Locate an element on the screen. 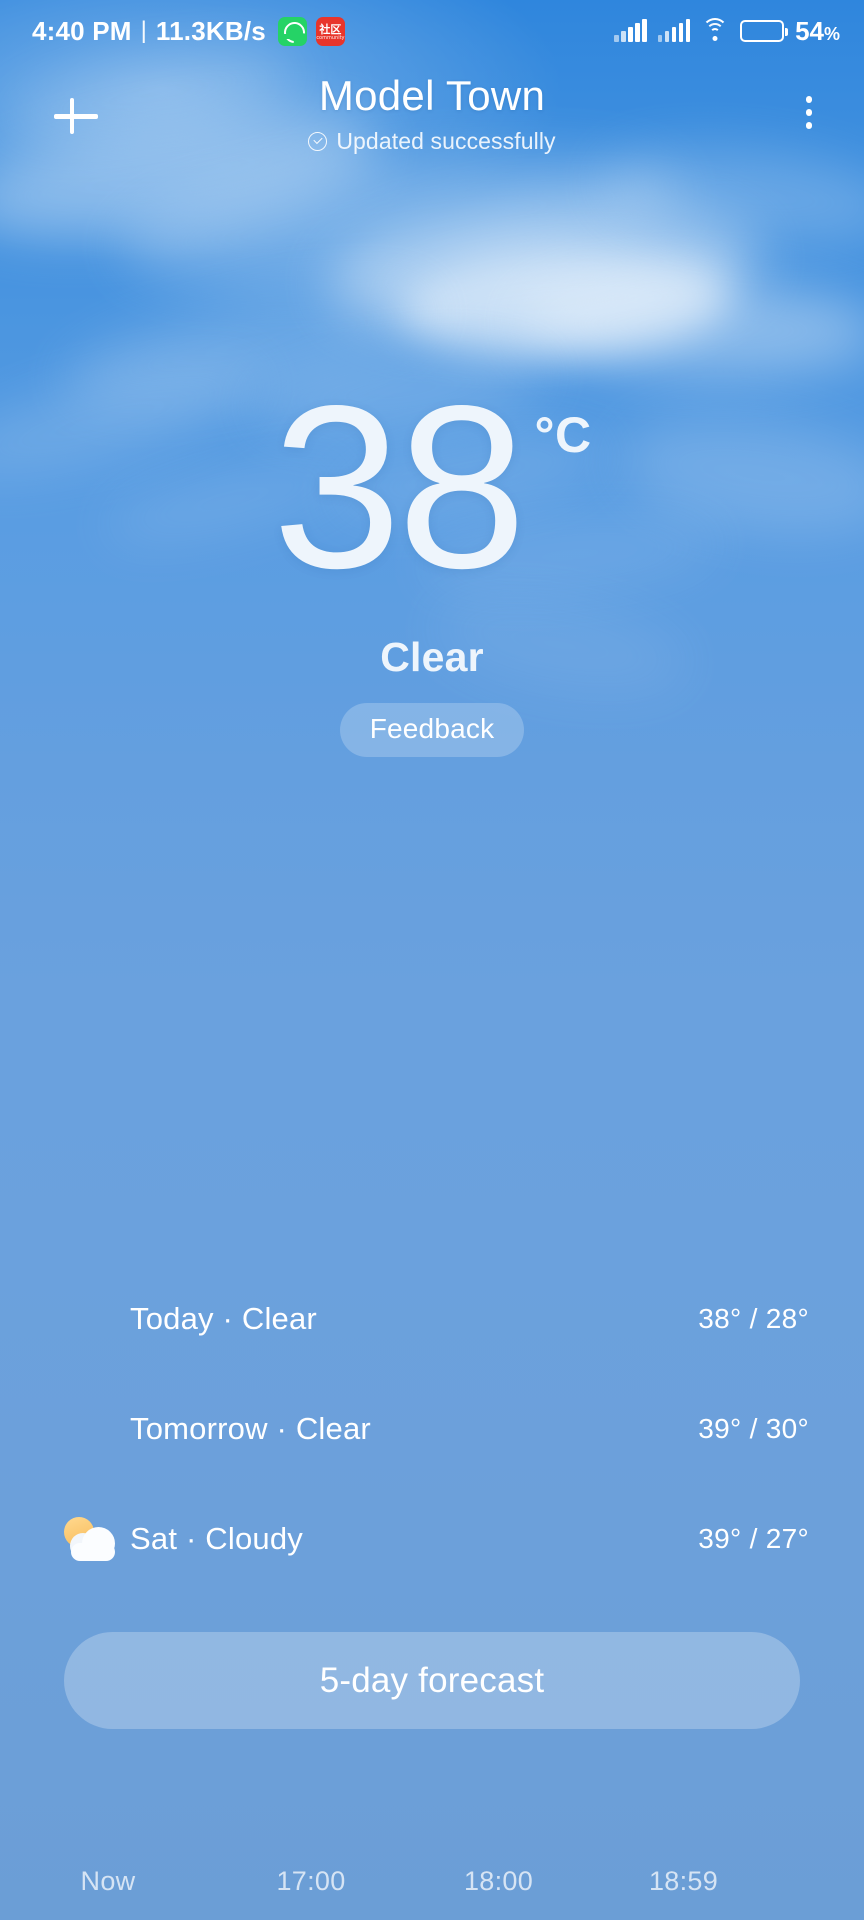  community-app-icon-sublabel: community is located at coordinates (330, 37).